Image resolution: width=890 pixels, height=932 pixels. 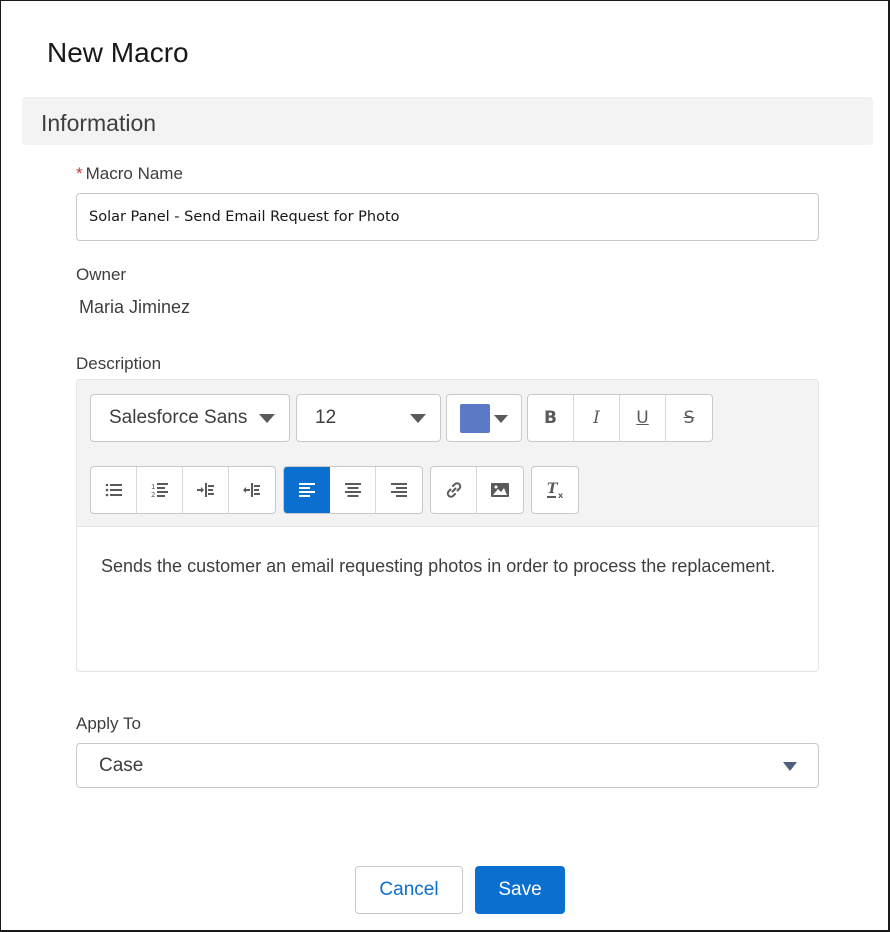 I want to click on description-label: Description, so click(x=119, y=363).